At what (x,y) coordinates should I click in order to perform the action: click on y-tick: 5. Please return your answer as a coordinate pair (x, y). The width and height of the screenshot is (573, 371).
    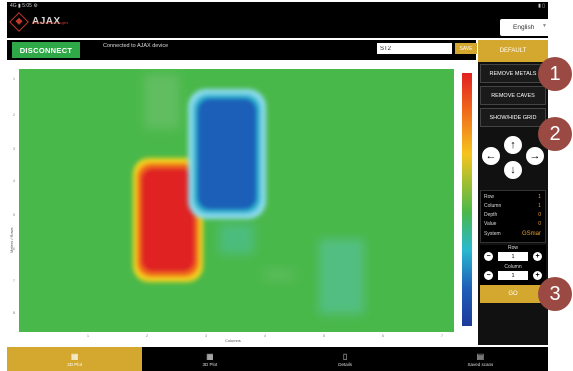
    Looking at the image, I should click on (14, 215).